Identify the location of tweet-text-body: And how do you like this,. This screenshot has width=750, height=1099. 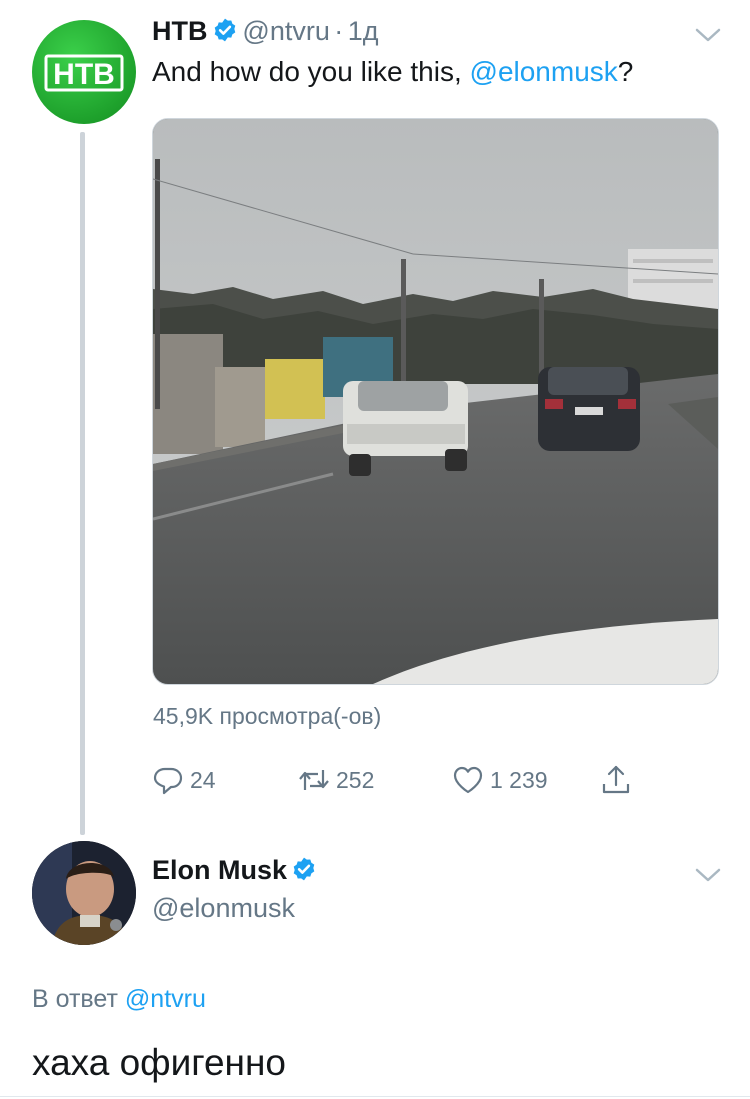
(311, 71).